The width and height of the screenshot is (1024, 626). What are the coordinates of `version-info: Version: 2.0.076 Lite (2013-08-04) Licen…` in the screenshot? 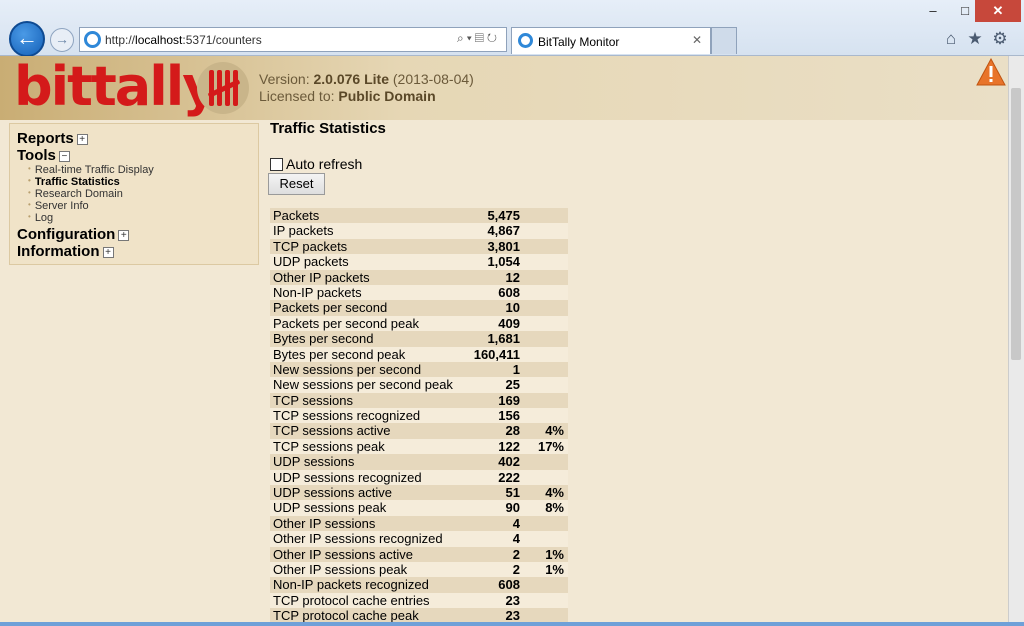 It's located at (366, 87).